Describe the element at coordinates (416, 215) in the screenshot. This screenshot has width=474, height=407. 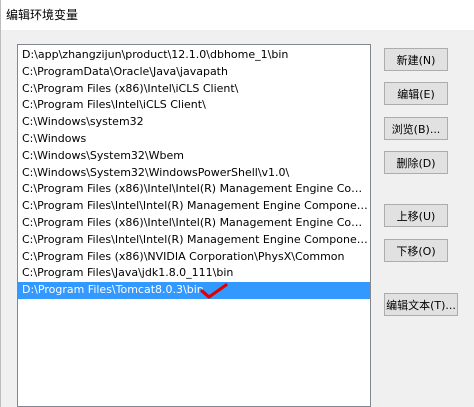
I see `move-up-button: 上移(U)` at that location.